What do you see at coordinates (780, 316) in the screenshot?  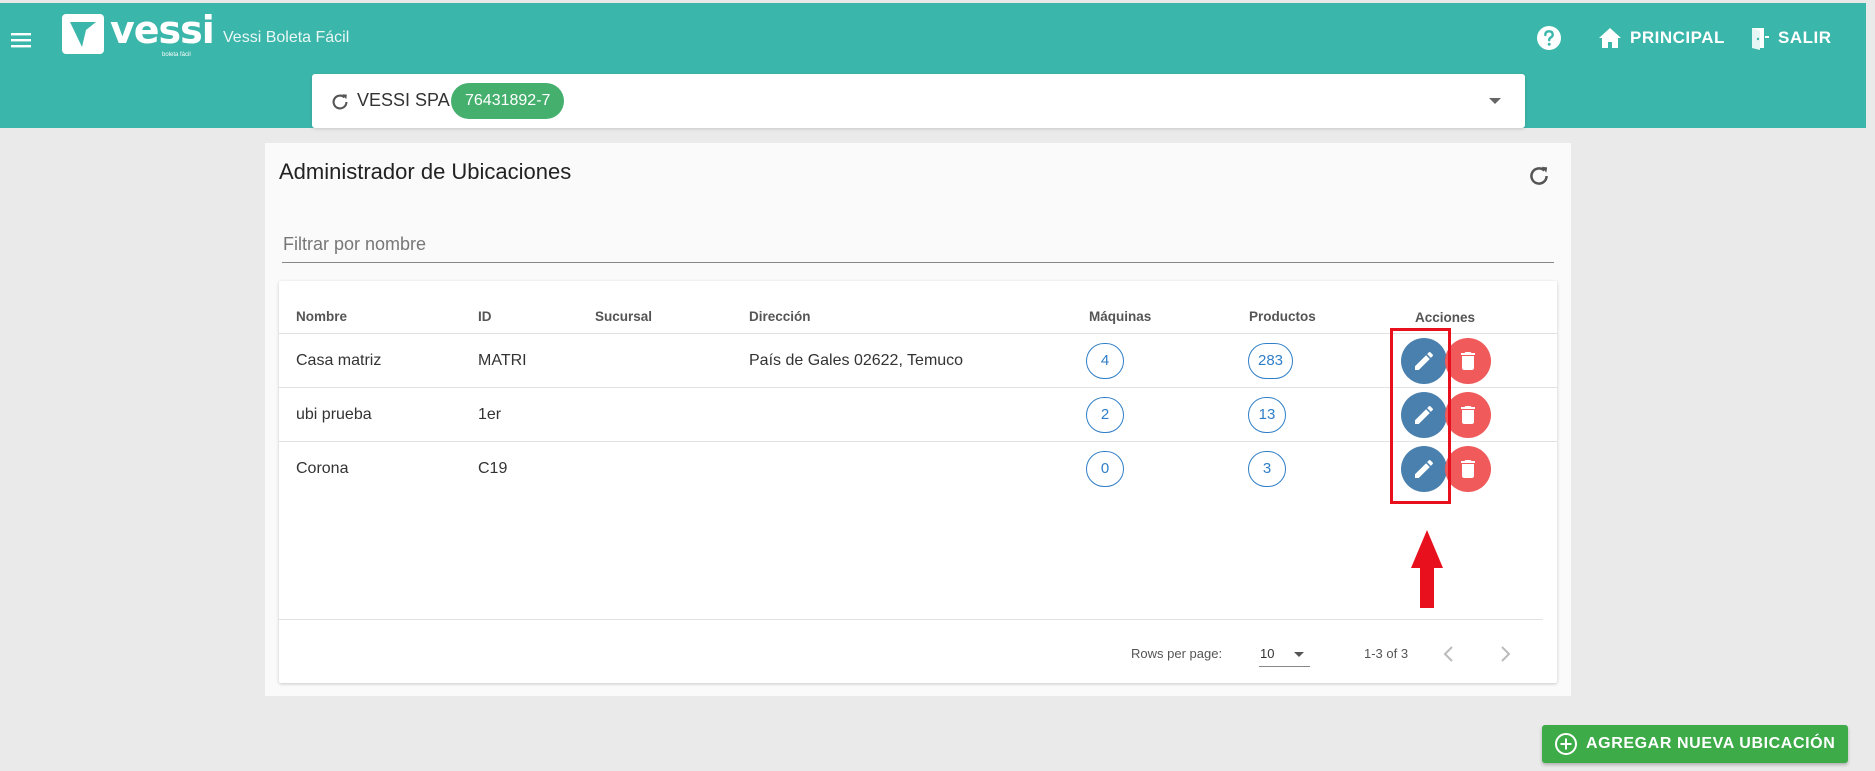 I see `column-header-direccion: Dirección` at bounding box center [780, 316].